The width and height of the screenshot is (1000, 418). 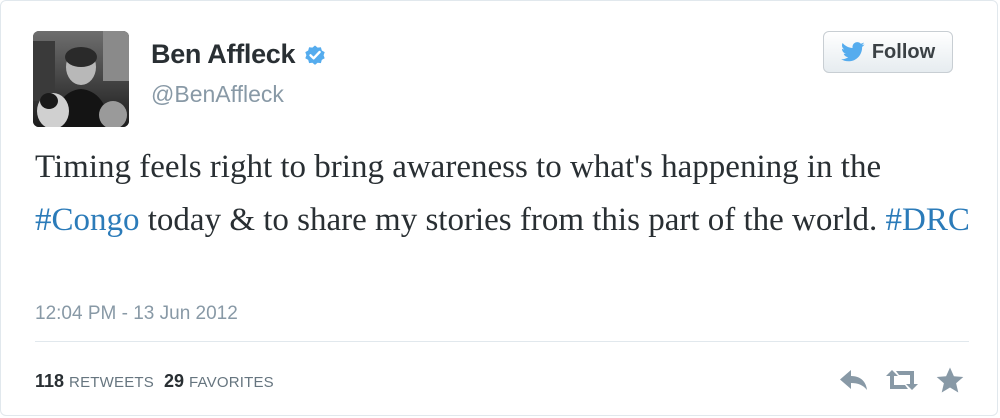 I want to click on follow-button: Follow, so click(x=888, y=52).